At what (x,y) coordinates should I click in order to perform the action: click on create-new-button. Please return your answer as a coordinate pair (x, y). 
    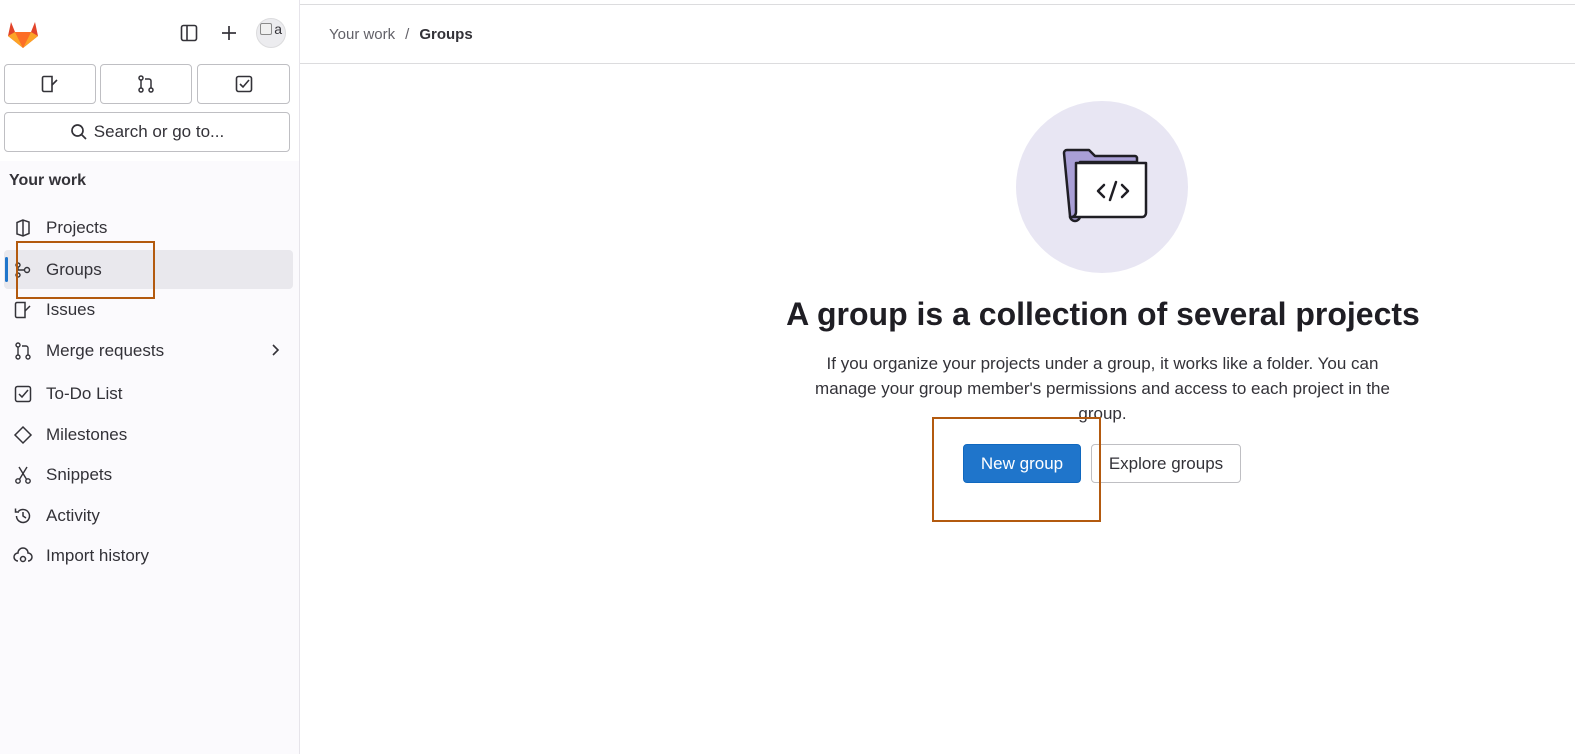
    Looking at the image, I should click on (229, 33).